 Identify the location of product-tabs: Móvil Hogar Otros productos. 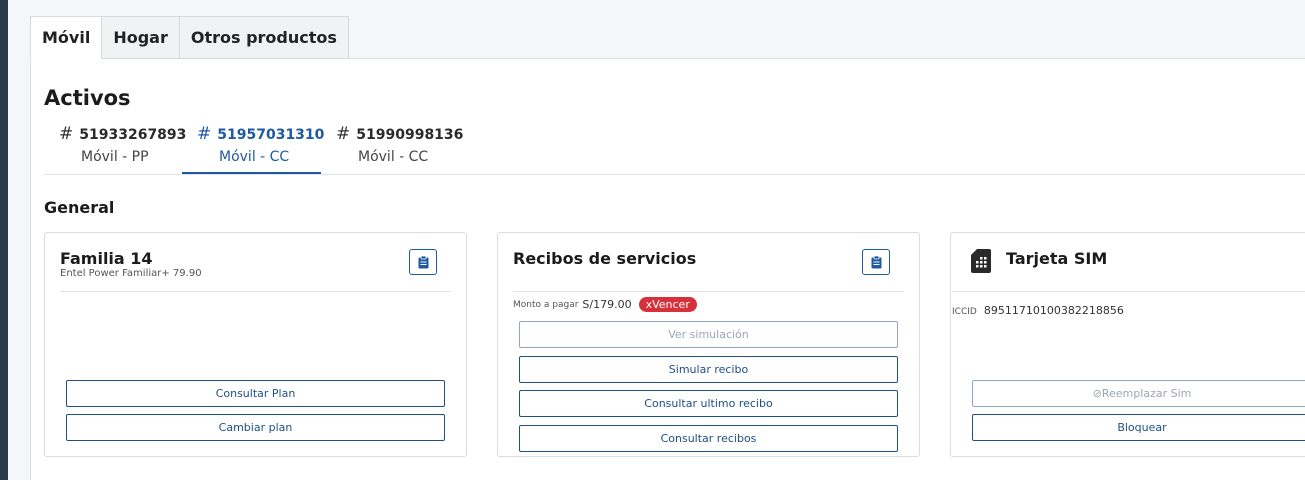
(189, 37).